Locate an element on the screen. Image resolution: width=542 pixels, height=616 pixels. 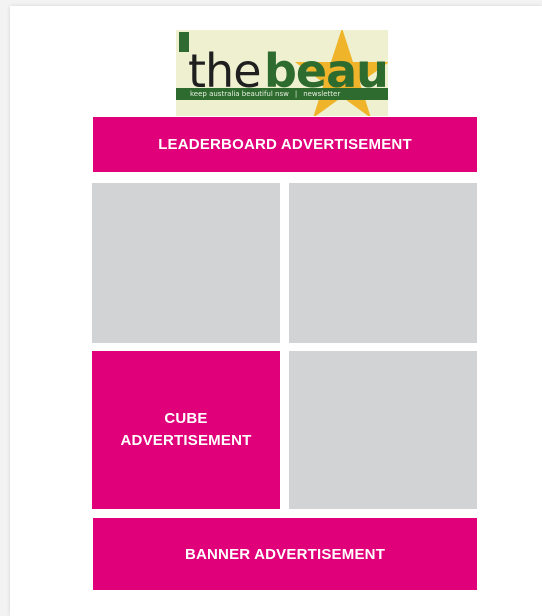
cube-advertisement-label-line1: CUBE is located at coordinates (186, 418).